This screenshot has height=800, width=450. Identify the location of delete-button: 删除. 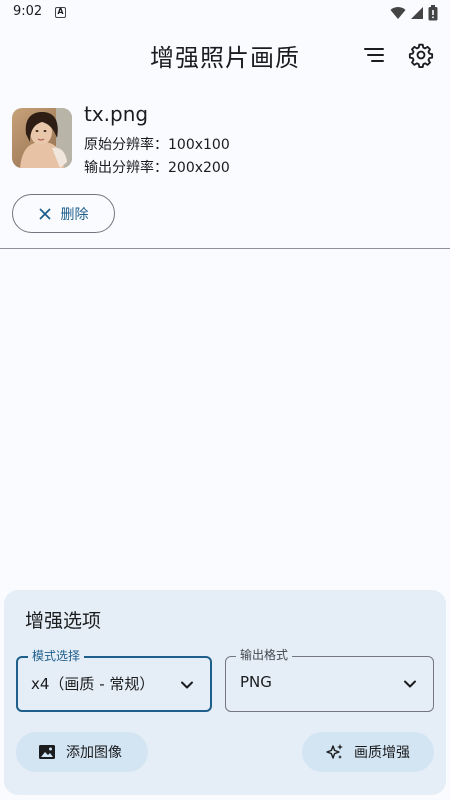
(63, 213).